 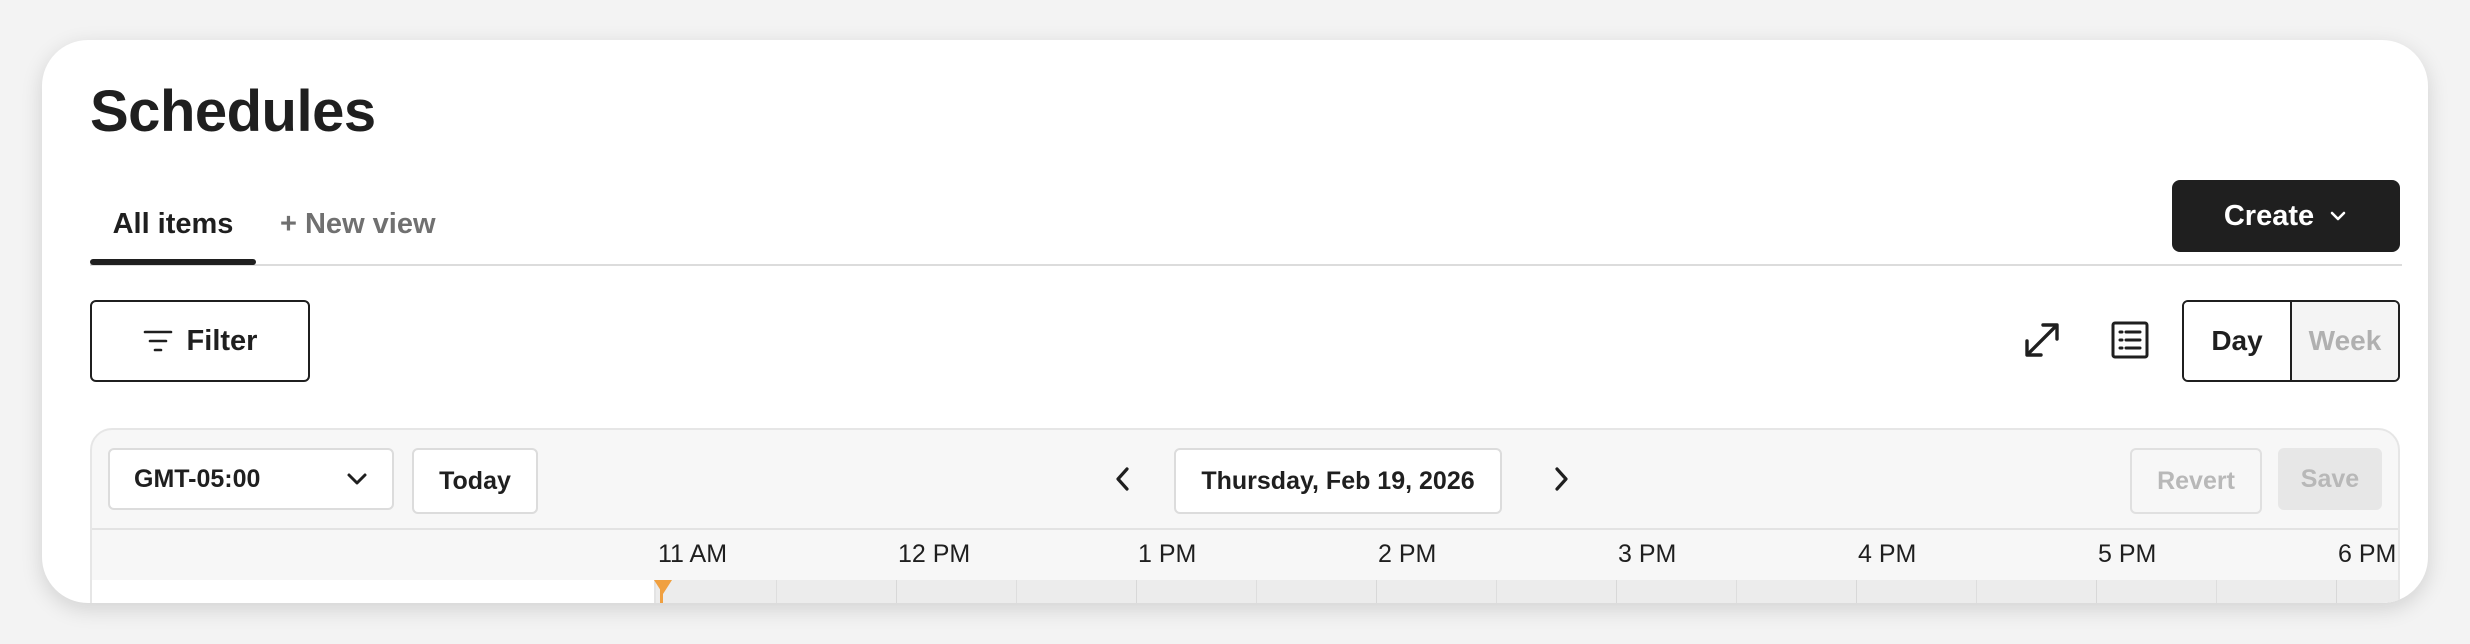 What do you see at coordinates (693, 554) in the screenshot?
I see `hour-label: 11 AM` at bounding box center [693, 554].